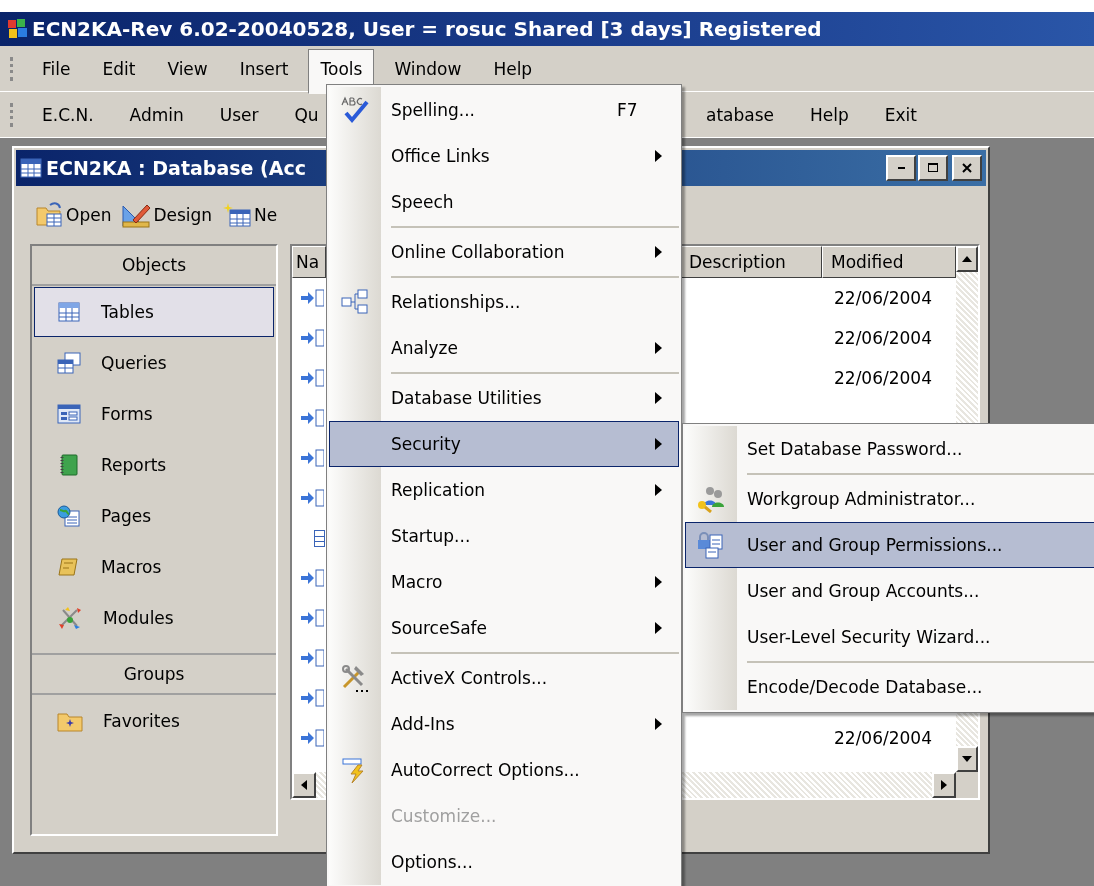  Describe the element at coordinates (355, 678) in the screenshot. I see `hammer-wrench-icon` at that location.